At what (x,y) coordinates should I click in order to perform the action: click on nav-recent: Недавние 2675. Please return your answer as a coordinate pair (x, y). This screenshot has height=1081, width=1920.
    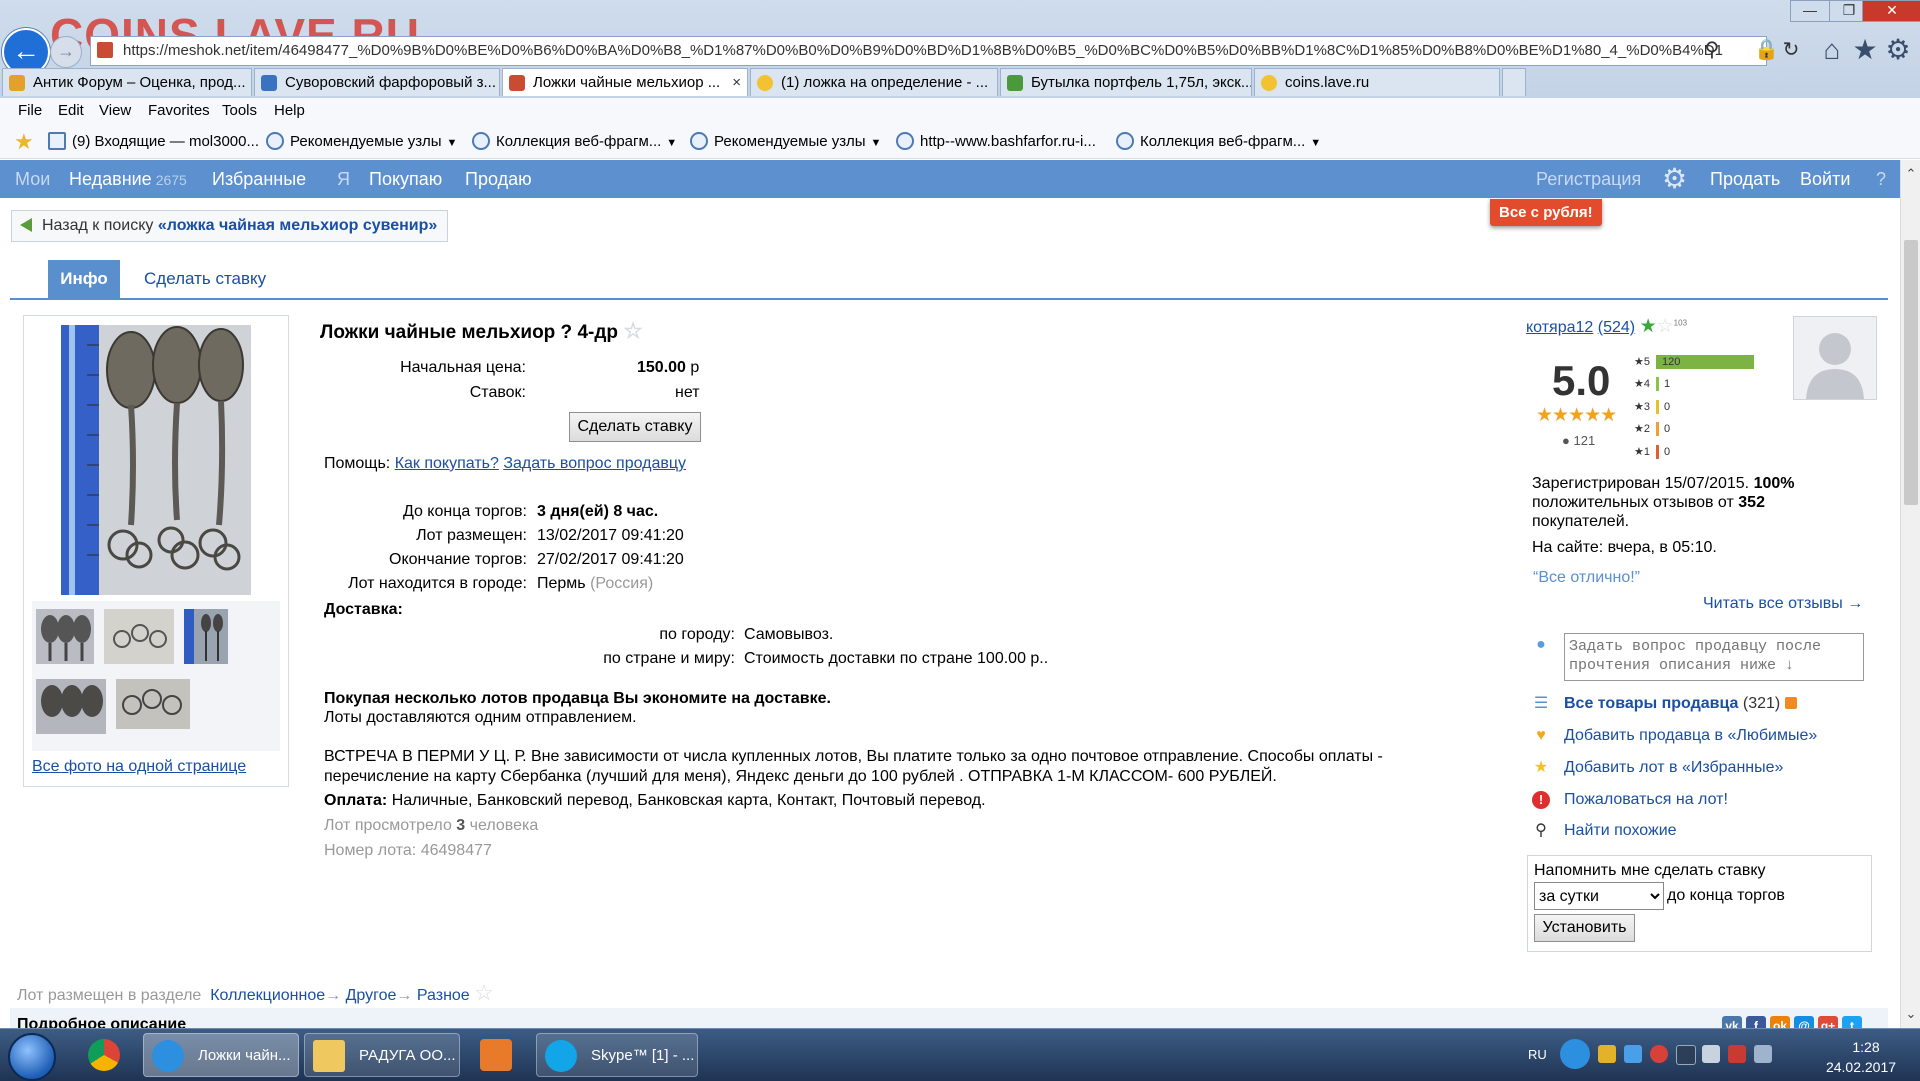
    Looking at the image, I should click on (128, 179).